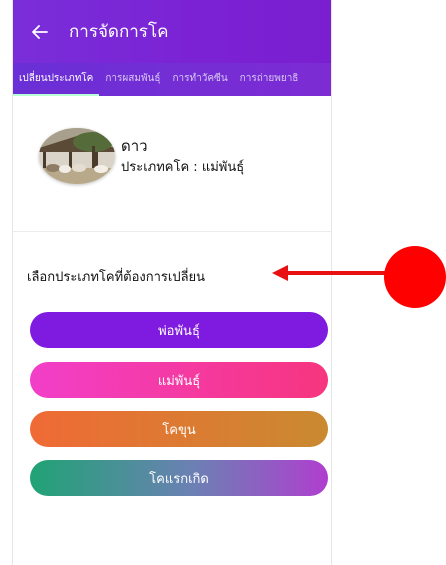 The image size is (446, 565). What do you see at coordinates (77, 156) in the screenshot?
I see `cow-avatar` at bounding box center [77, 156].